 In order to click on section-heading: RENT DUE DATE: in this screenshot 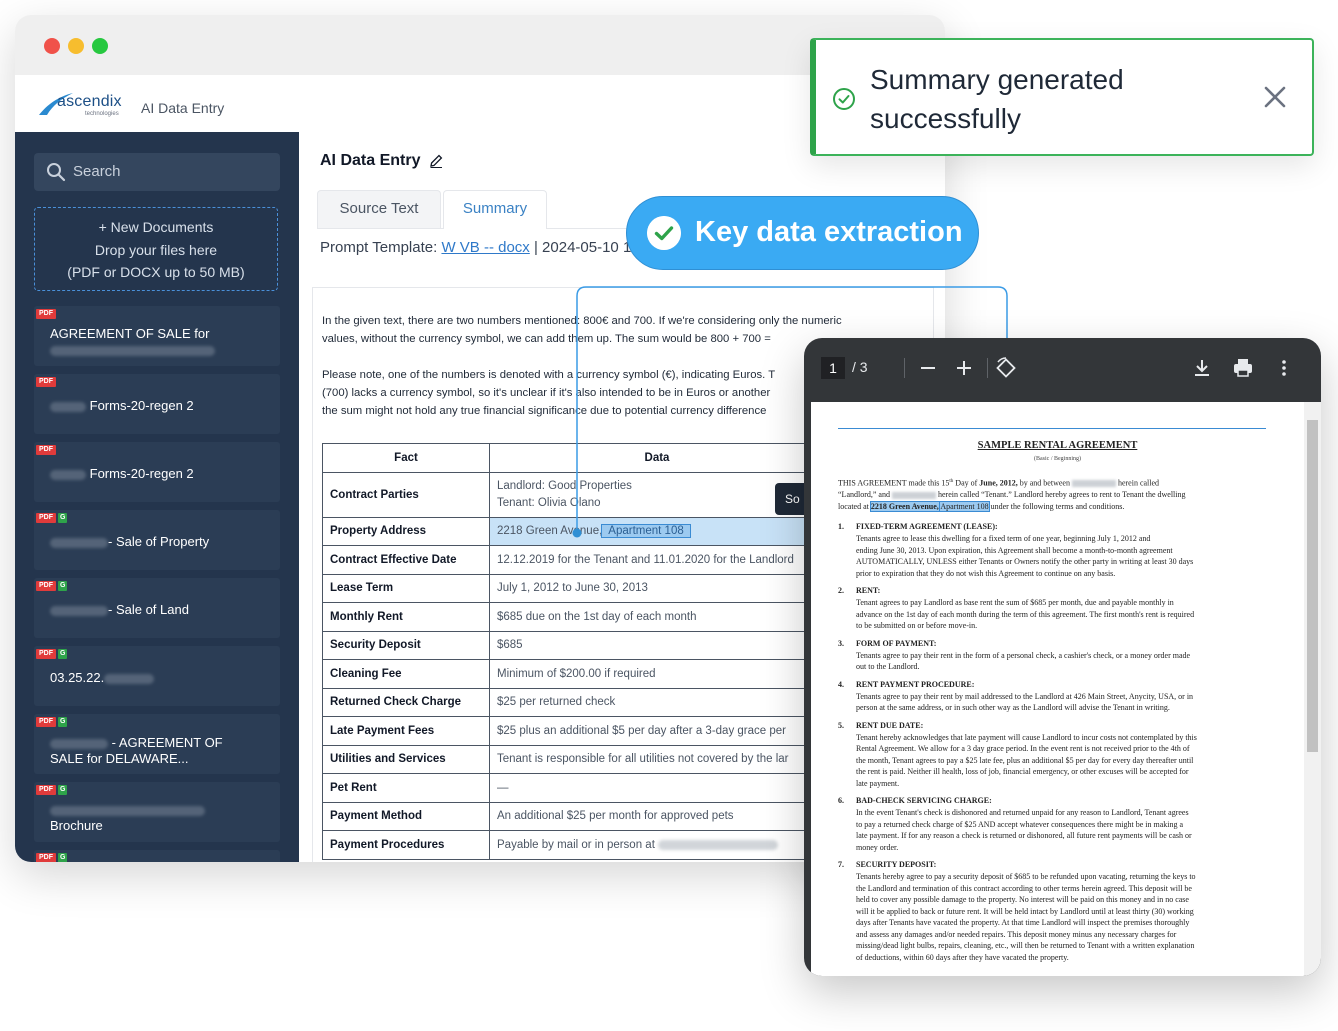, I will do `click(890, 725)`.